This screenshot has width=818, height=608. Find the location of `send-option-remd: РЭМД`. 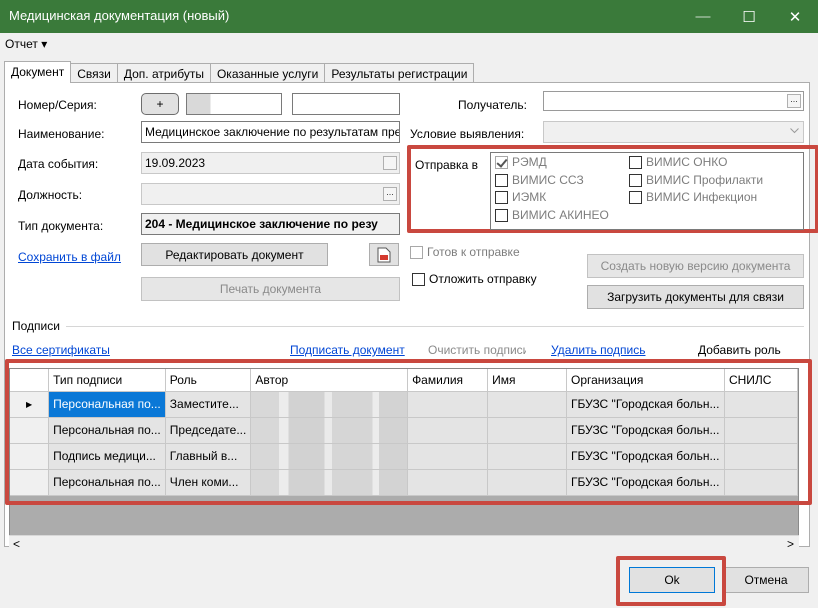

send-option-remd: РЭМД is located at coordinates (521, 162).